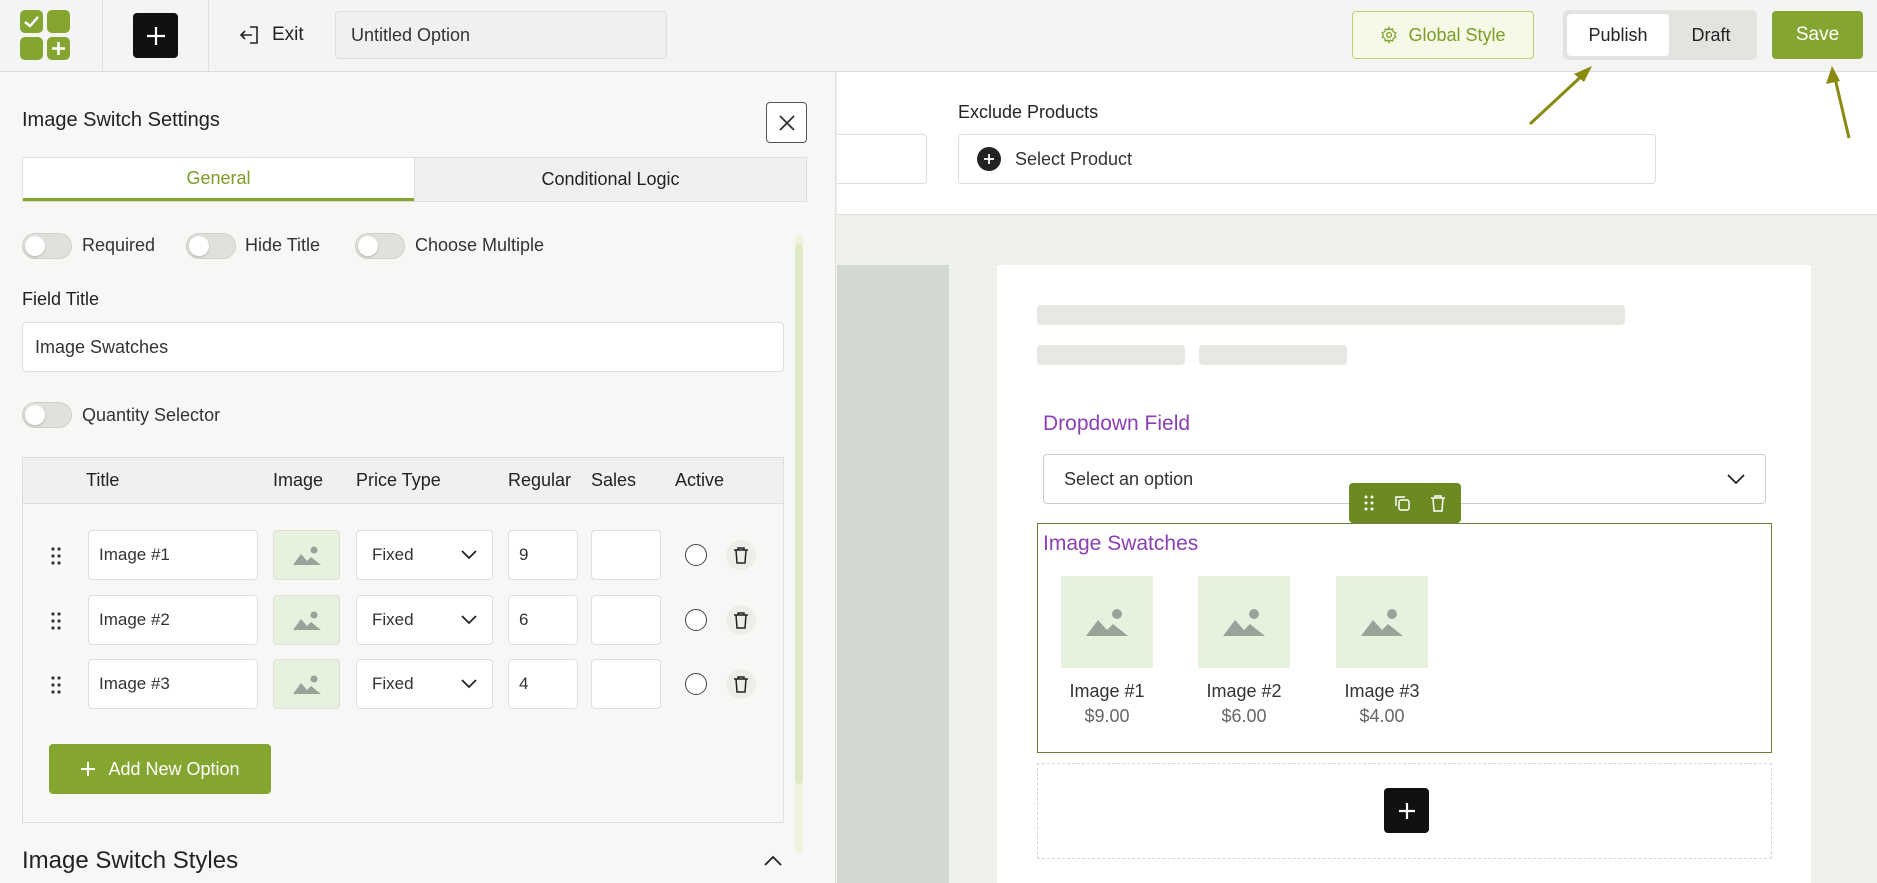  Describe the element at coordinates (283, 245) in the screenshot. I see `hide-title-label: Hide Title` at that location.